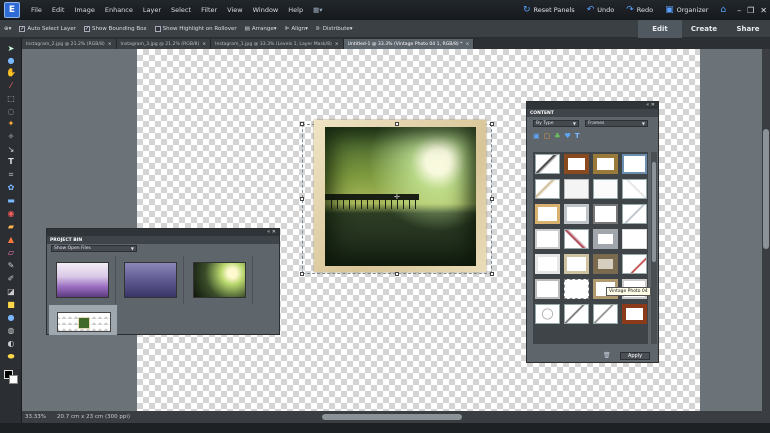 The width and height of the screenshot is (770, 433). Describe the element at coordinates (11, 213) in the screenshot. I see `red-eye-icon: ◉` at that location.